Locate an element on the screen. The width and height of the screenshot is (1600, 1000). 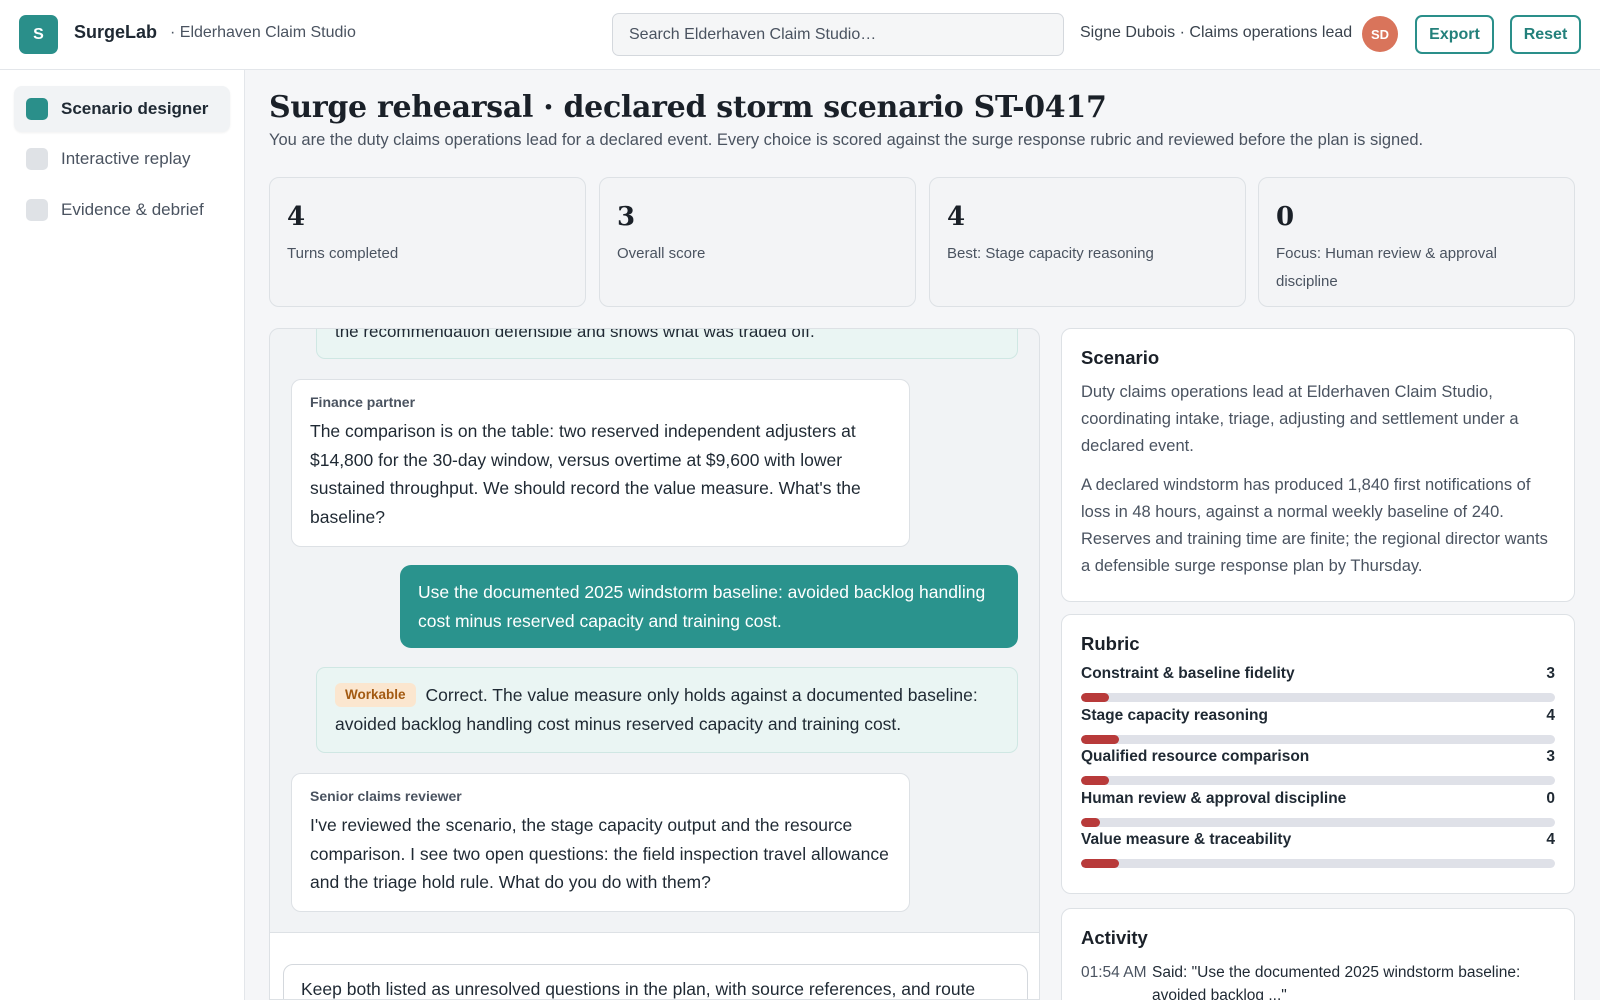
avatar: SD is located at coordinates (1380, 34).